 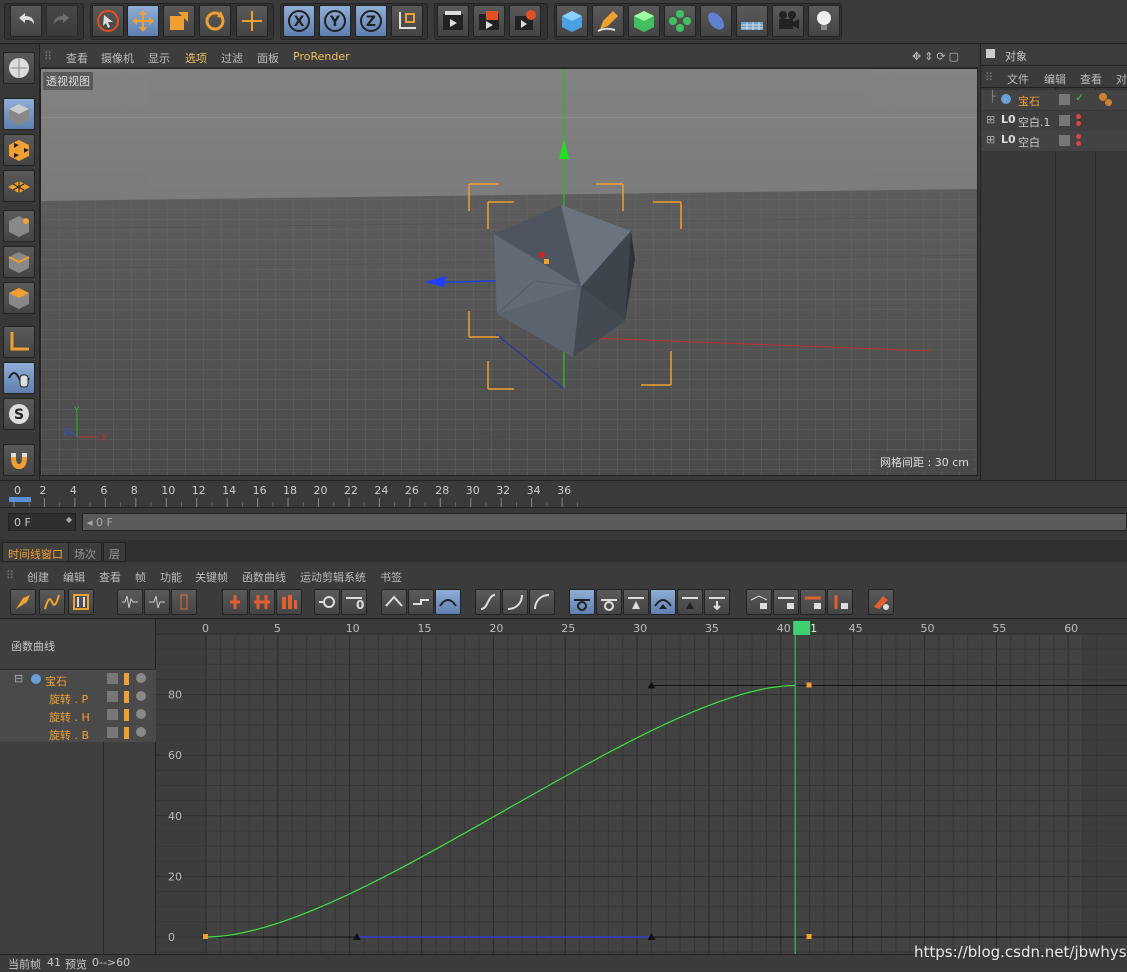 What do you see at coordinates (18, 678) in the screenshot?
I see `collapse-icon: ⊟` at bounding box center [18, 678].